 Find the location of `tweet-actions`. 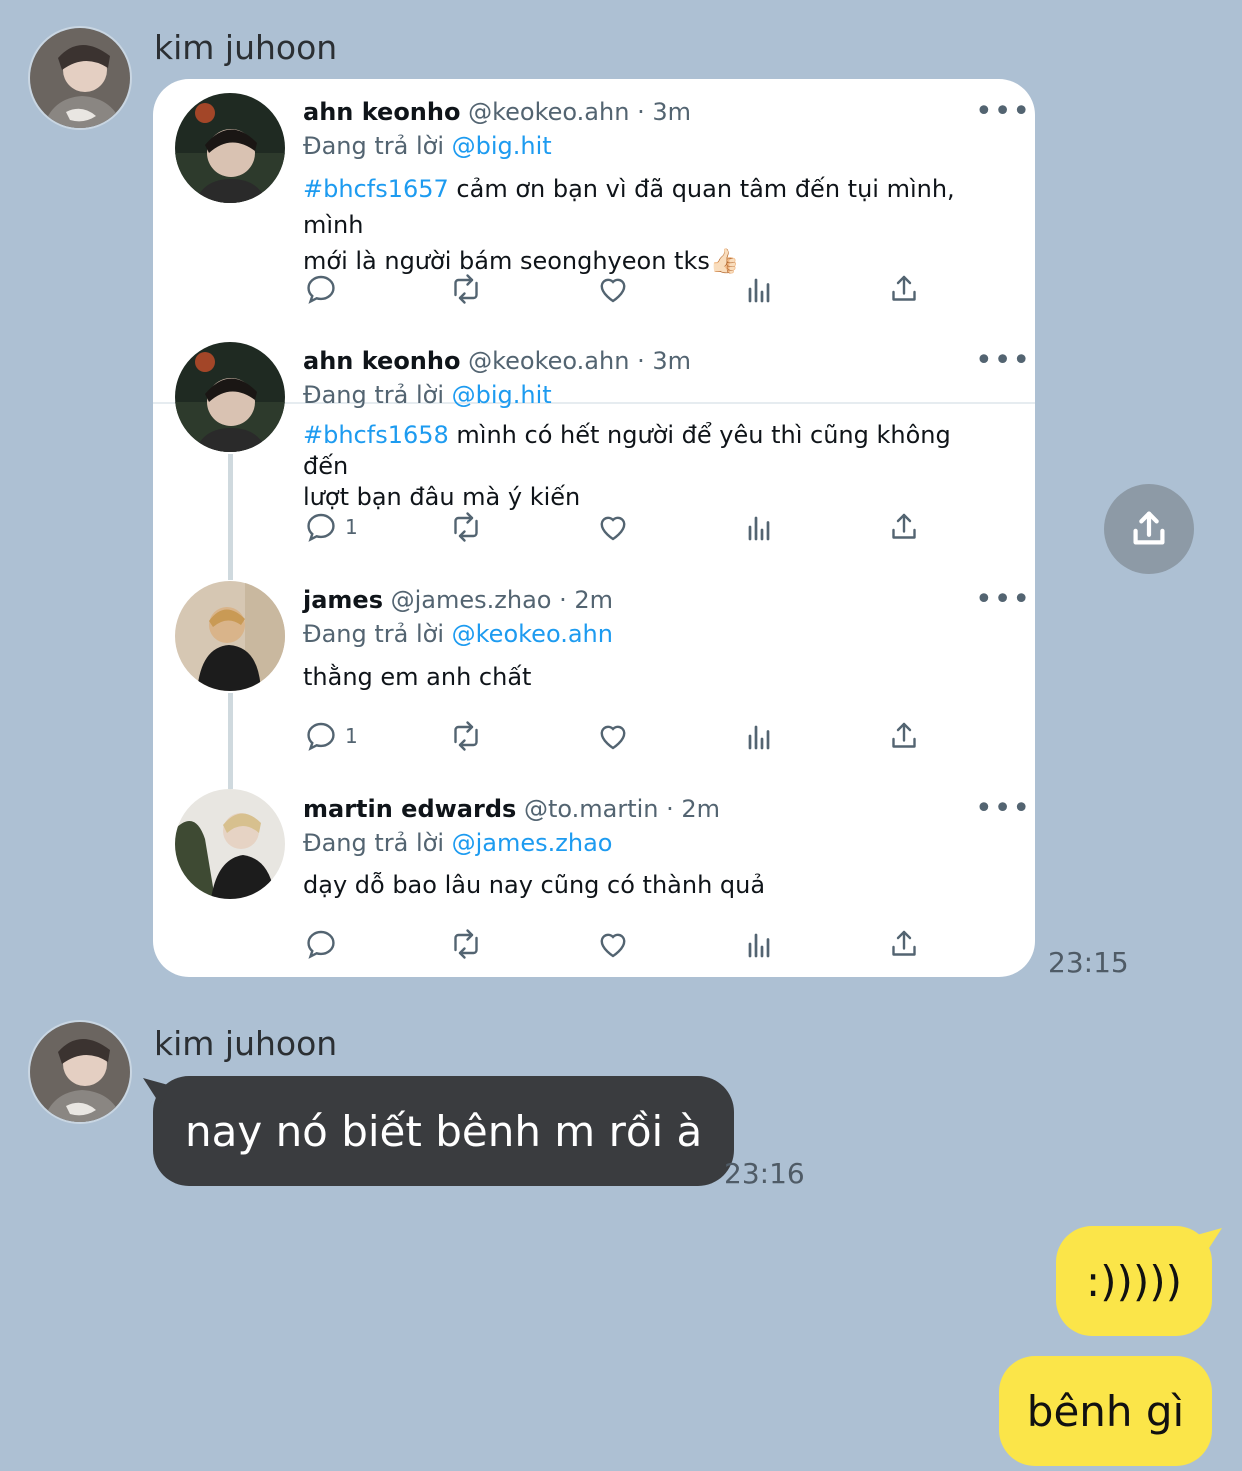

tweet-actions is located at coordinates (623, 944).